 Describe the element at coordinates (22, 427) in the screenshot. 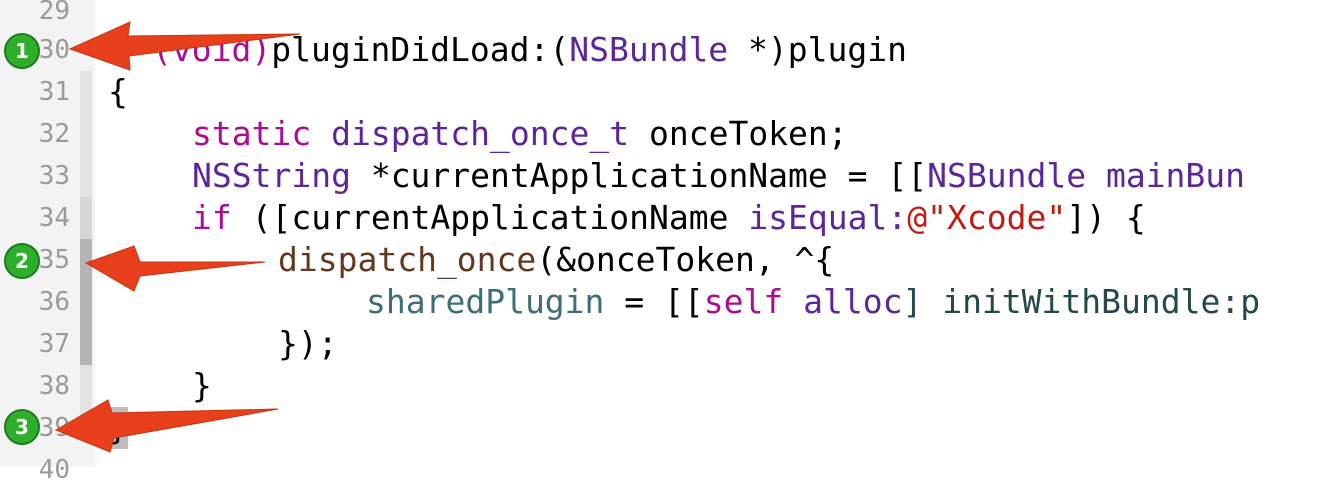

I see `step-badge-3: 3` at that location.